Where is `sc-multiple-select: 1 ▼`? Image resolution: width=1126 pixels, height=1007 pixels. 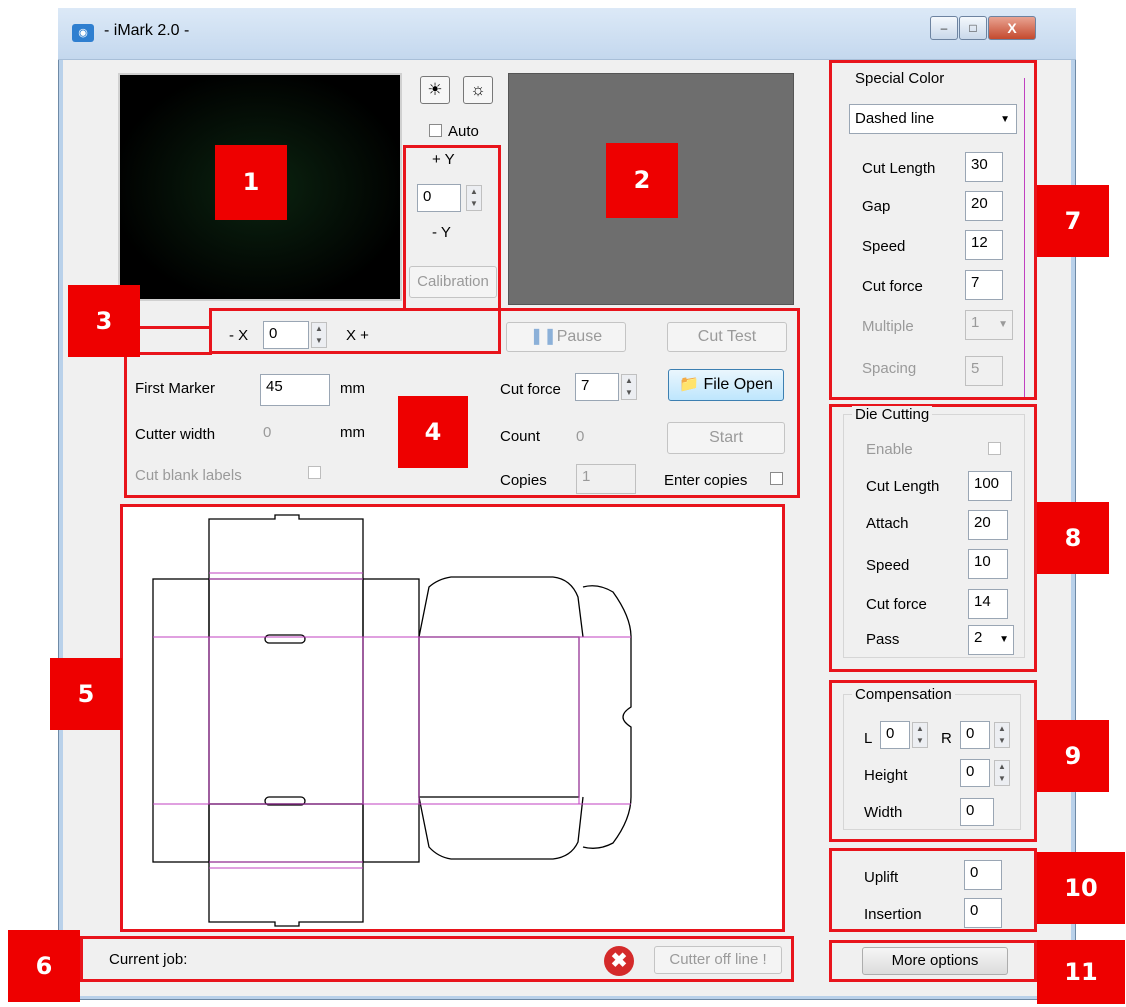 sc-multiple-select: 1 ▼ is located at coordinates (989, 325).